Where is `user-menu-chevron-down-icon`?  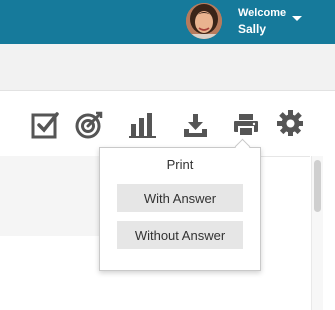 user-menu-chevron-down-icon is located at coordinates (297, 18).